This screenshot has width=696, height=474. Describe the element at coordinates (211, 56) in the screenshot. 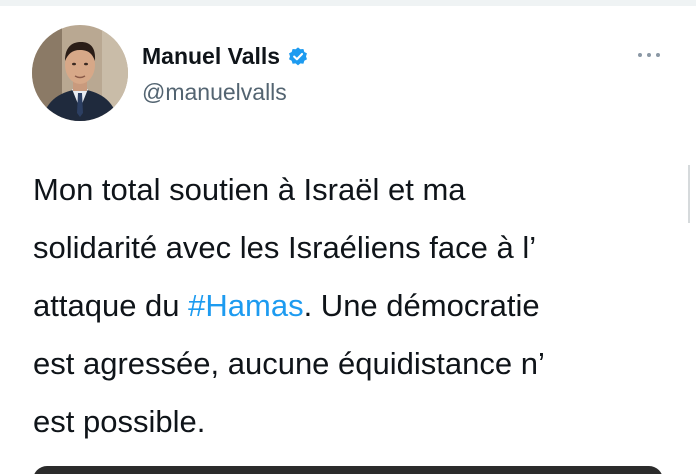

I see `author-display-name: Manuel Valls` at that location.